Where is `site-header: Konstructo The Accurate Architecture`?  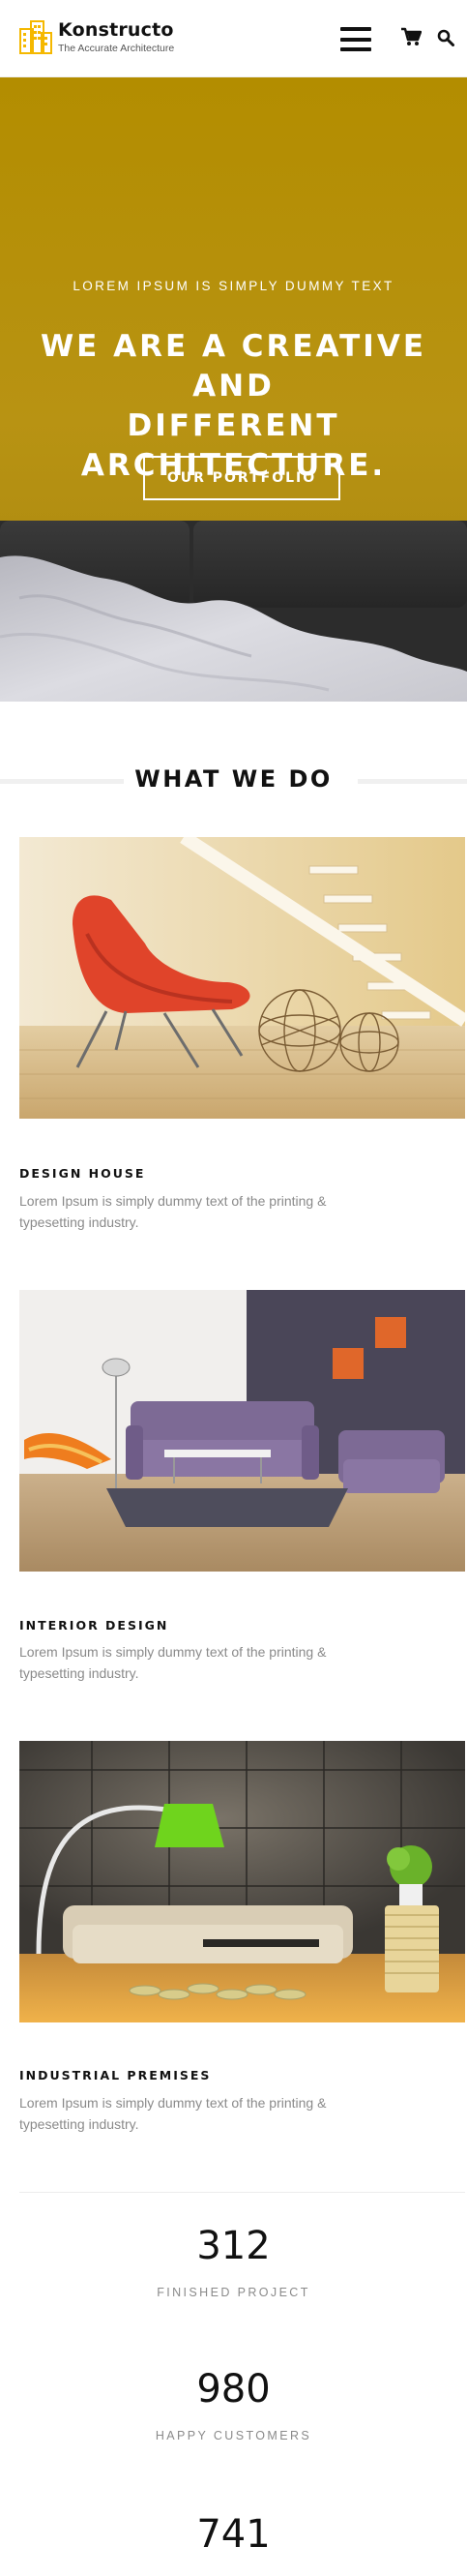 site-header: Konstructo The Accurate Architecture is located at coordinates (233, 38).